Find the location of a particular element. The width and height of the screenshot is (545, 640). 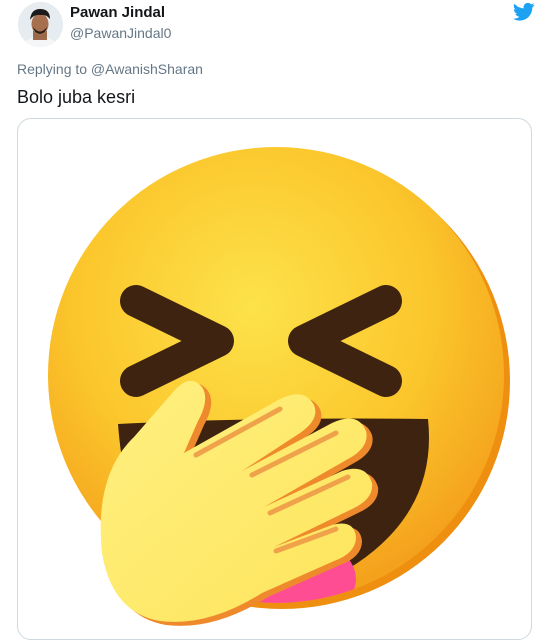

author-display-name: Pawan Jindal is located at coordinates (120, 12).